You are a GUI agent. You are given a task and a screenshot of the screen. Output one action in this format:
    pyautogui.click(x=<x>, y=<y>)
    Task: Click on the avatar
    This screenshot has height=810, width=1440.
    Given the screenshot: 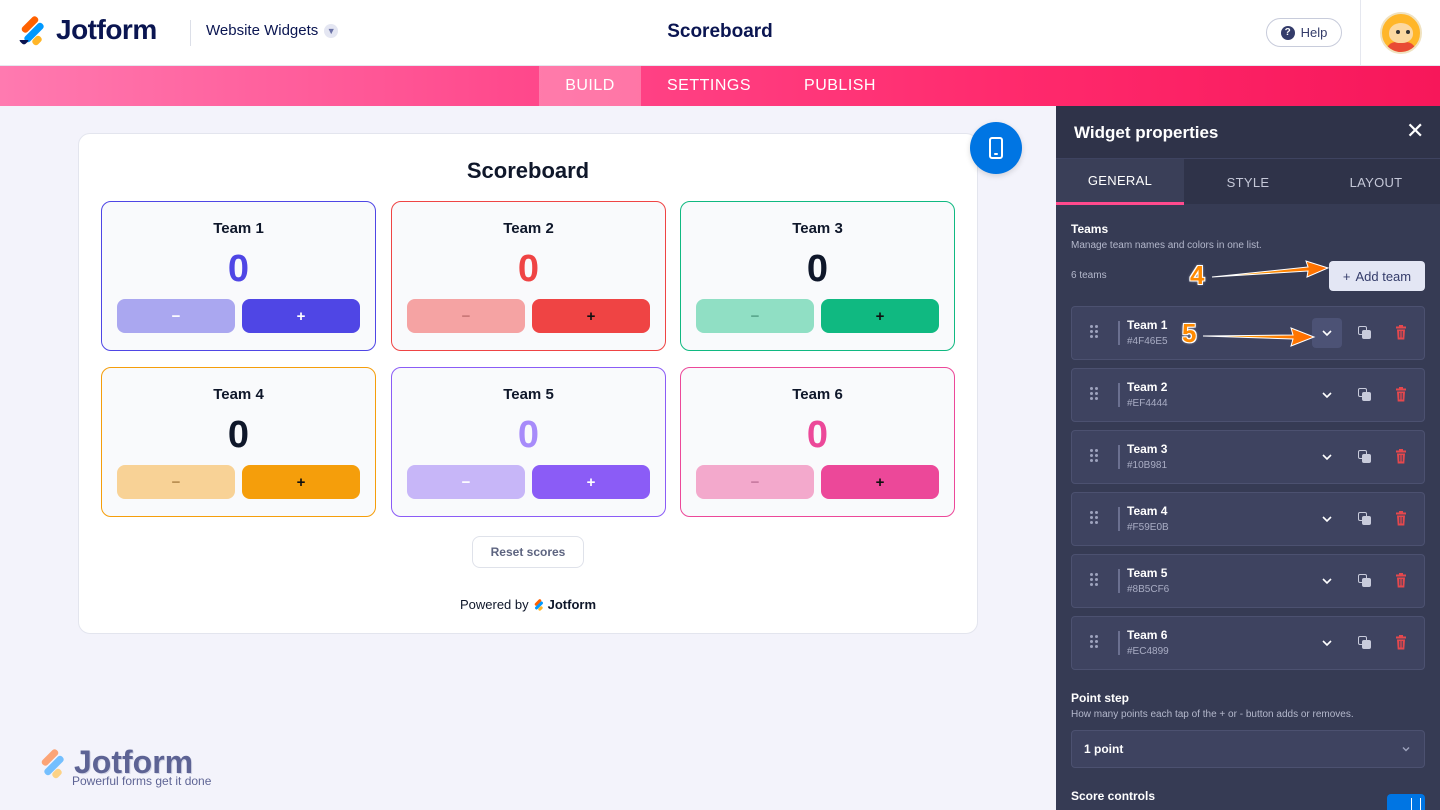 What is the action you would take?
    pyautogui.click(x=1401, y=33)
    